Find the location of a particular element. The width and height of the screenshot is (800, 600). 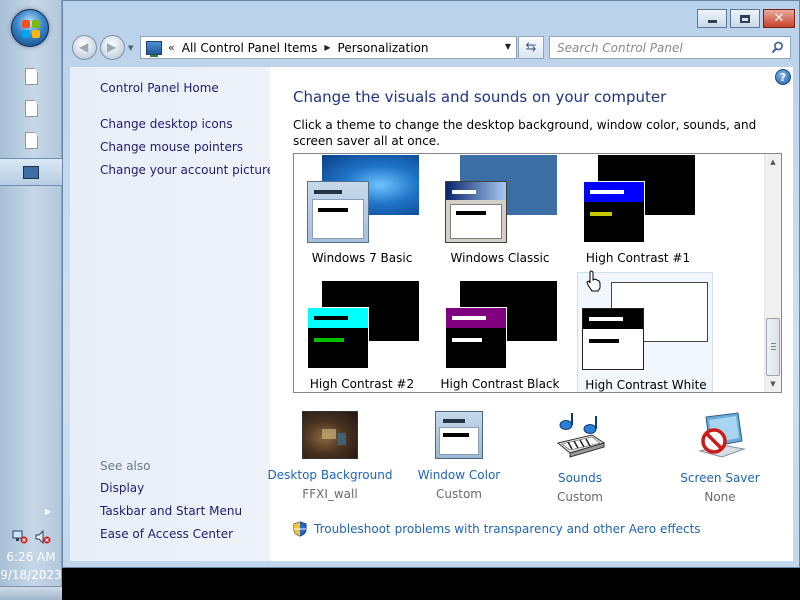

taskbar-start-menu-link: Taskbar and Start Menu is located at coordinates (171, 511).